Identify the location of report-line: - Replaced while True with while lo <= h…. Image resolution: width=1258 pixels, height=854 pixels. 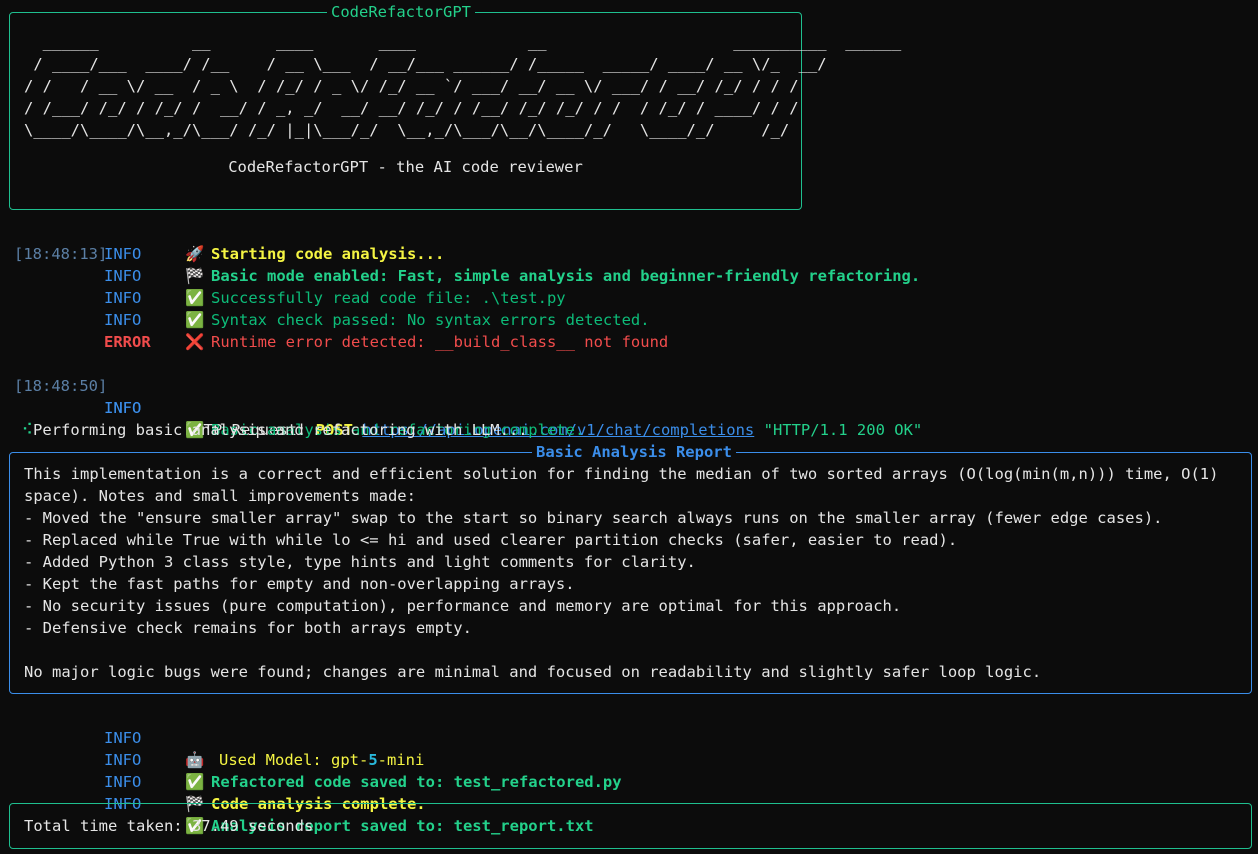
(491, 540).